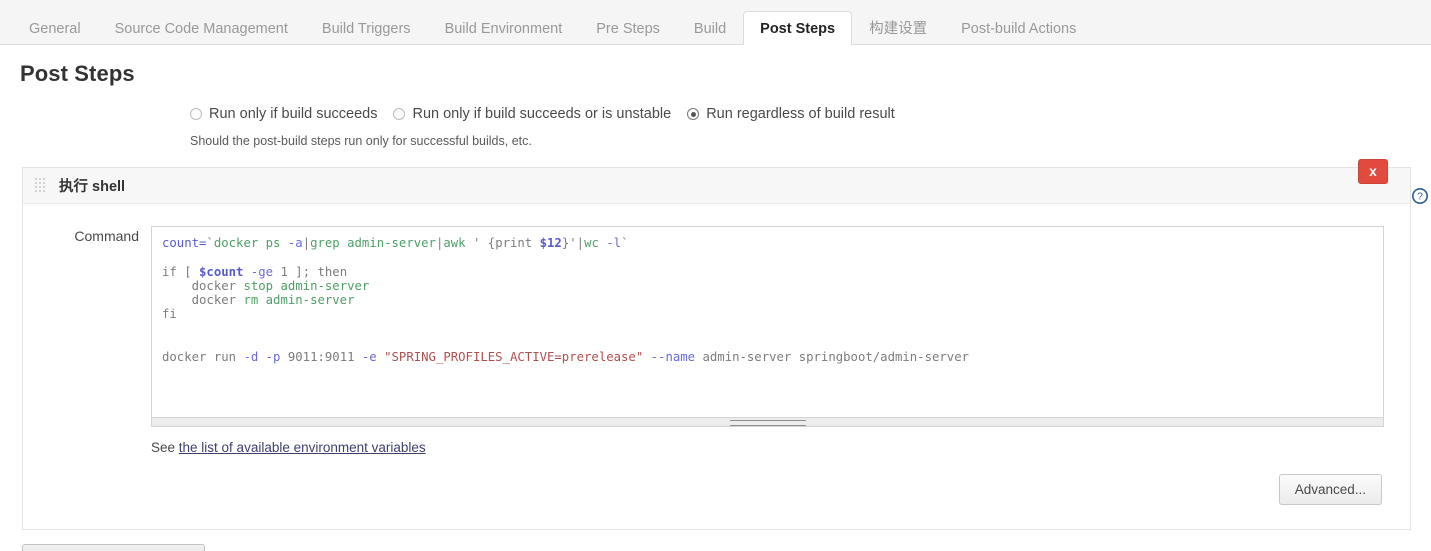  I want to click on code-token: 1 ]; then, so click(310, 271).